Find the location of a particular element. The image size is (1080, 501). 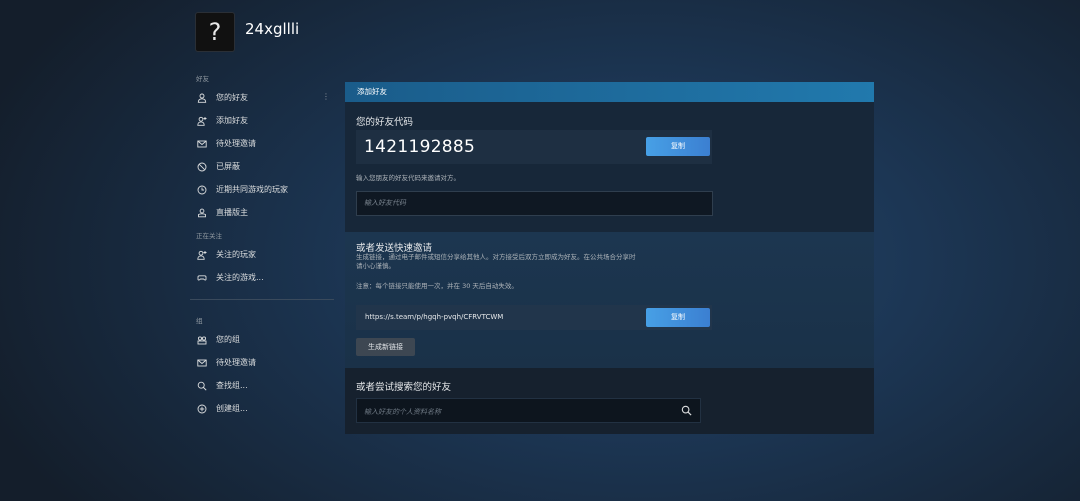

search-friends-input: 输入好友的个人资料名称 is located at coordinates (528, 410).